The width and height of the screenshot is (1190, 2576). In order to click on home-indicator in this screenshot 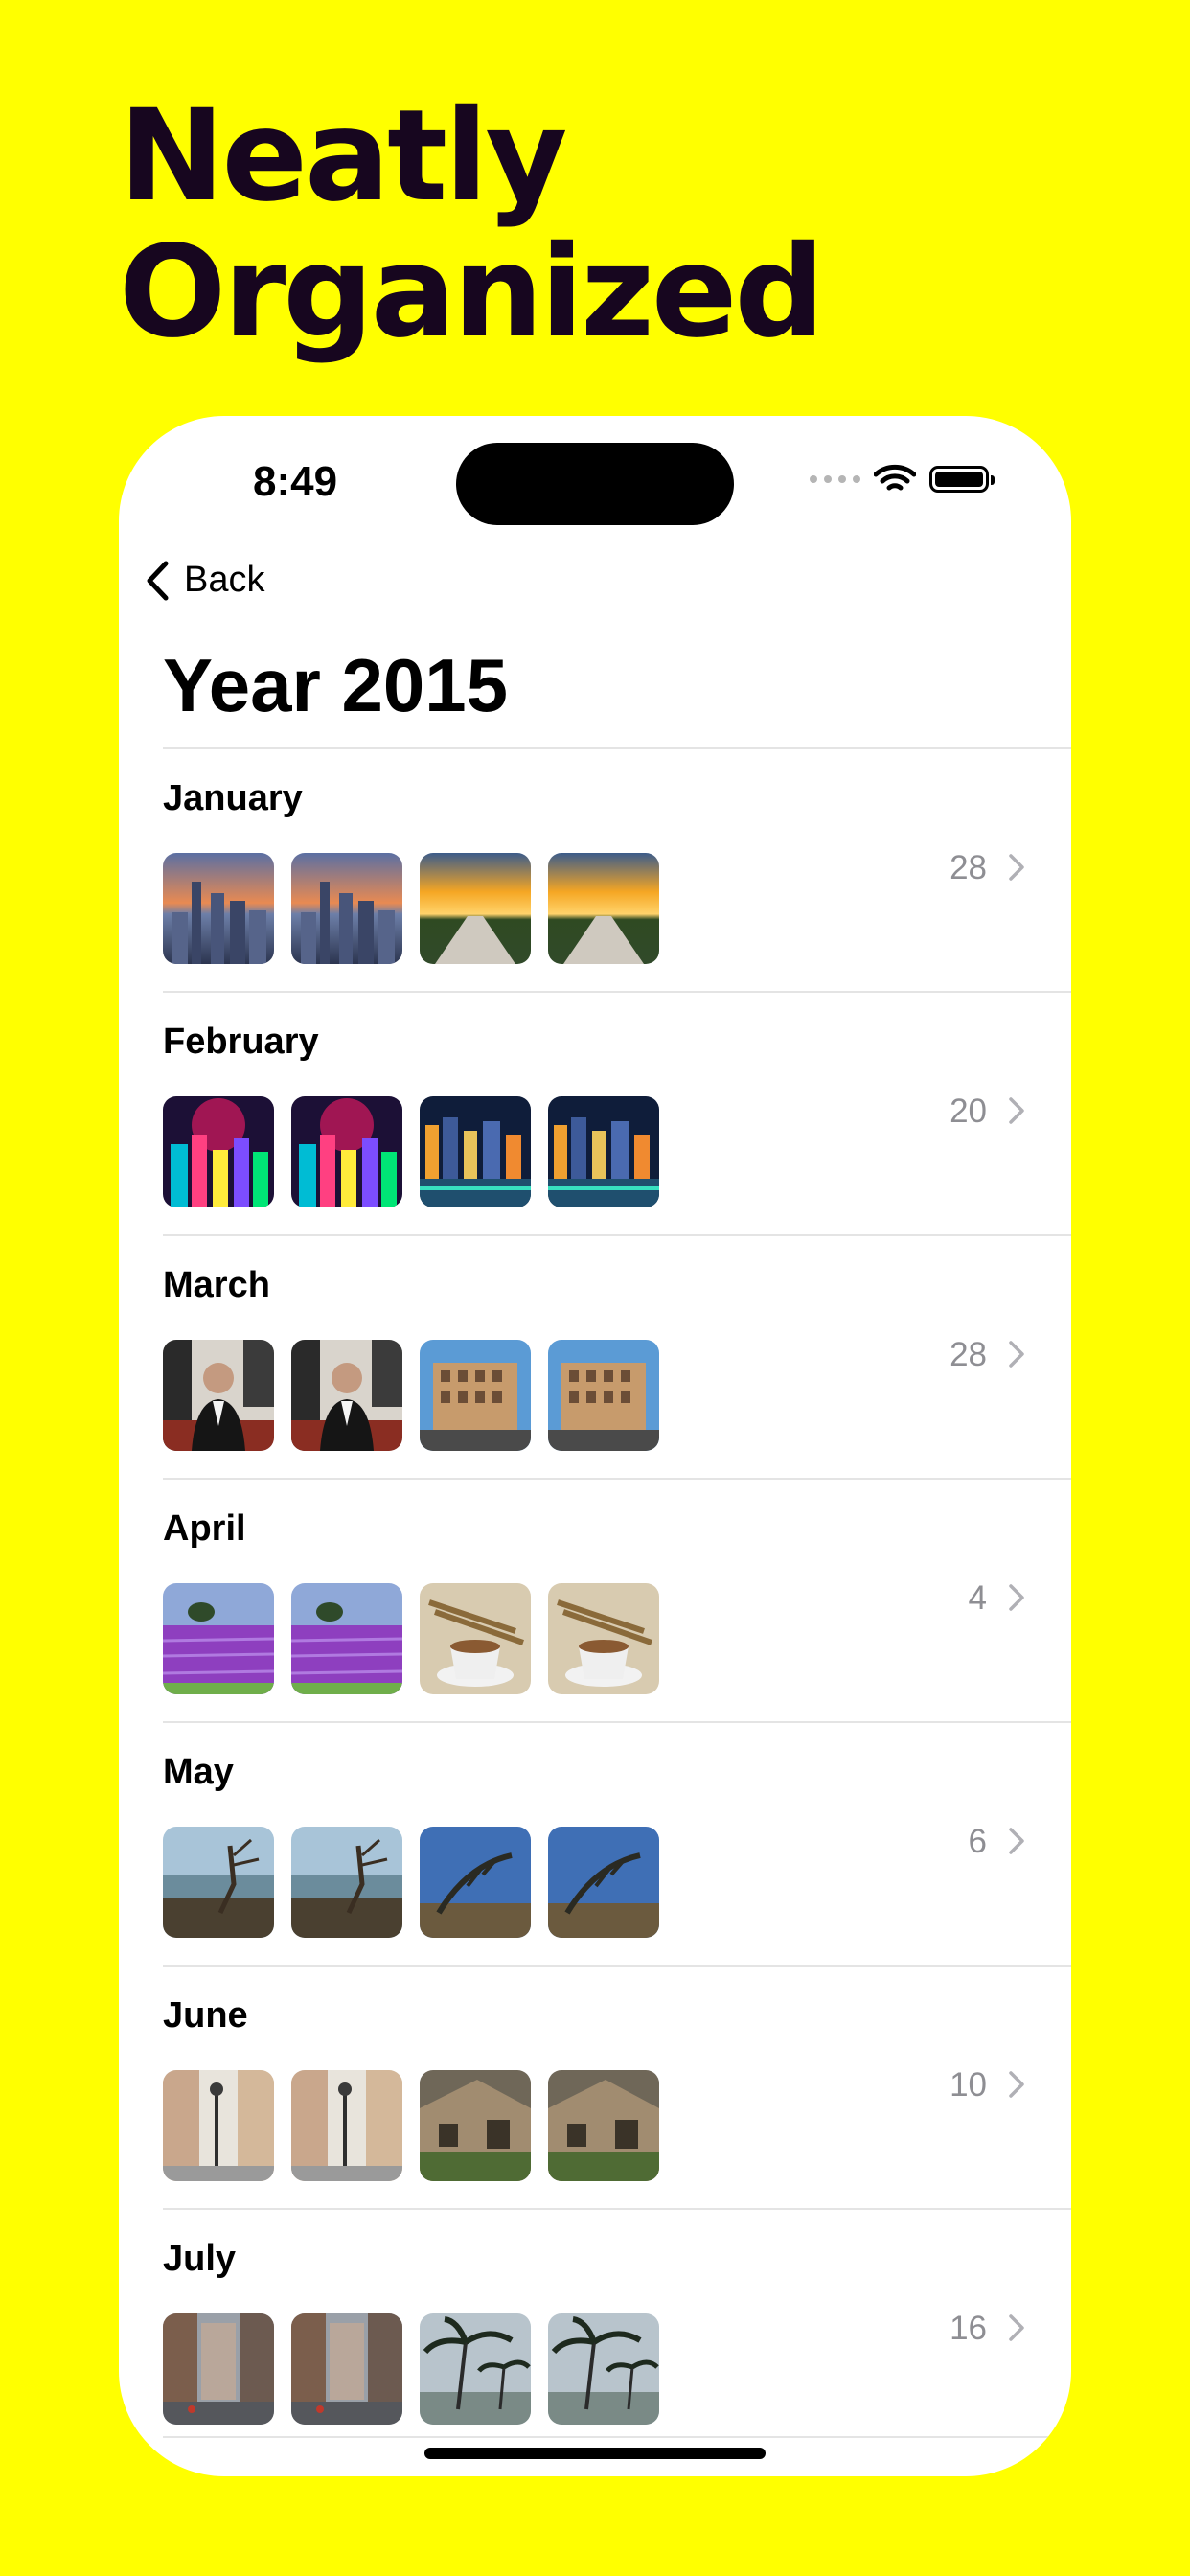, I will do `click(595, 2453)`.